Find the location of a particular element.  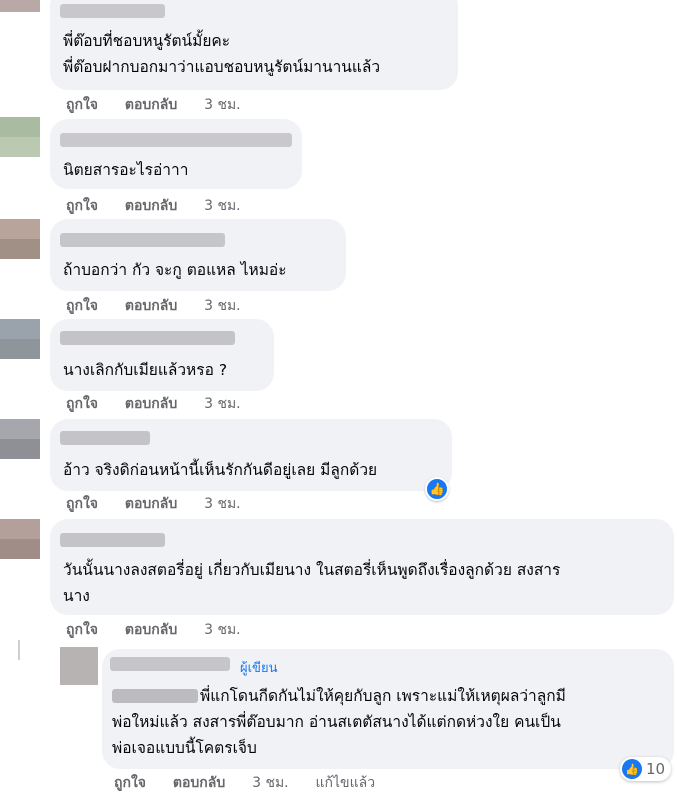

comment-bubble: ถ้าบอกว่า กัว จะกู ตอแหล ไหมอ่ะ is located at coordinates (198, 255).